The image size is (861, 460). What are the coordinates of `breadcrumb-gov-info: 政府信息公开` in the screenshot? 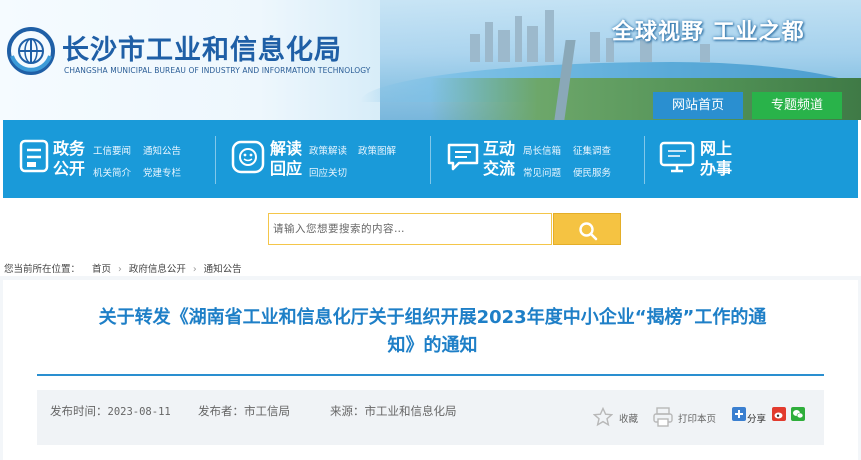 It's located at (157, 268).